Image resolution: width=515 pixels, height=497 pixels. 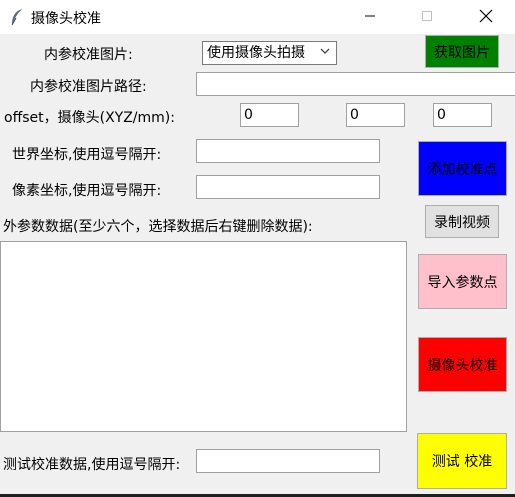 I want to click on pixel-coords-label: 像素坐标,使用逗号隔开:, so click(x=87, y=191).